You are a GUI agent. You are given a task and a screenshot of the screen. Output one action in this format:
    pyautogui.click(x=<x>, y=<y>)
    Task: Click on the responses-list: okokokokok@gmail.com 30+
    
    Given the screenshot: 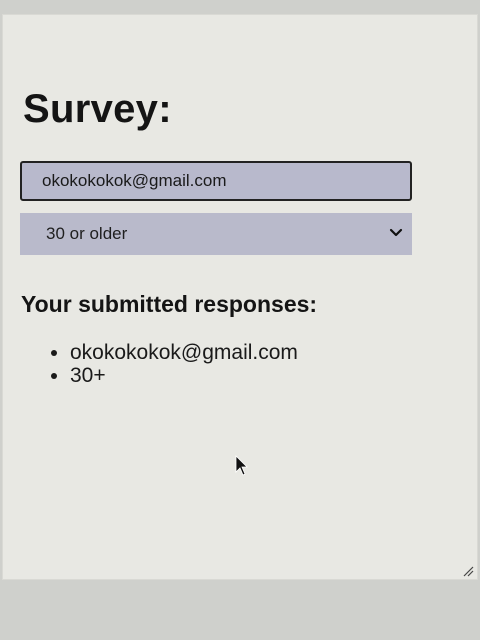 What is the action you would take?
    pyautogui.click(x=175, y=364)
    